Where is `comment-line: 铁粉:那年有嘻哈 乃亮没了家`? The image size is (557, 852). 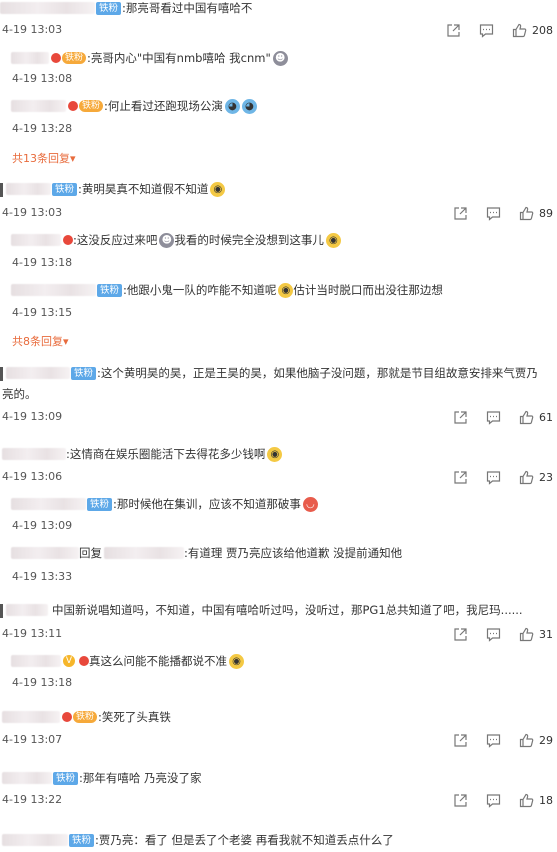 comment-line: 铁粉:那年有嘻哈 乃亮没了家 is located at coordinates (102, 778).